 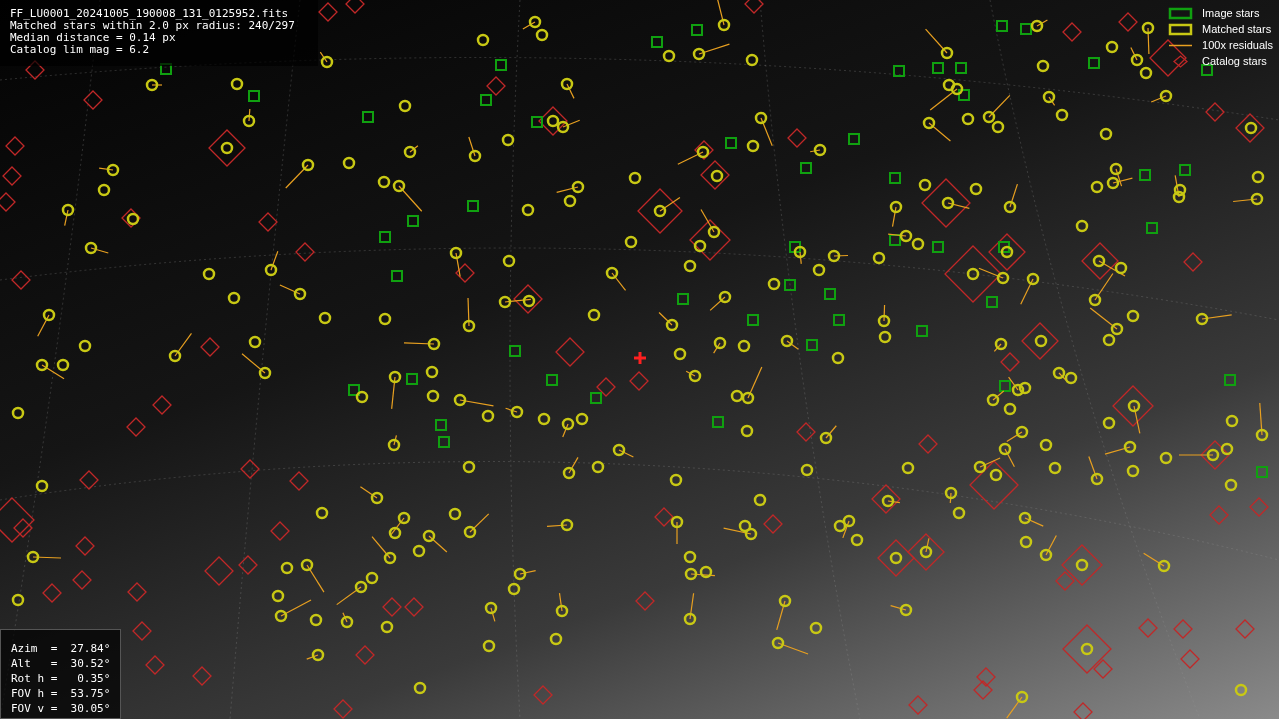 I want to click on legend-label: Image stars, so click(x=1231, y=13).